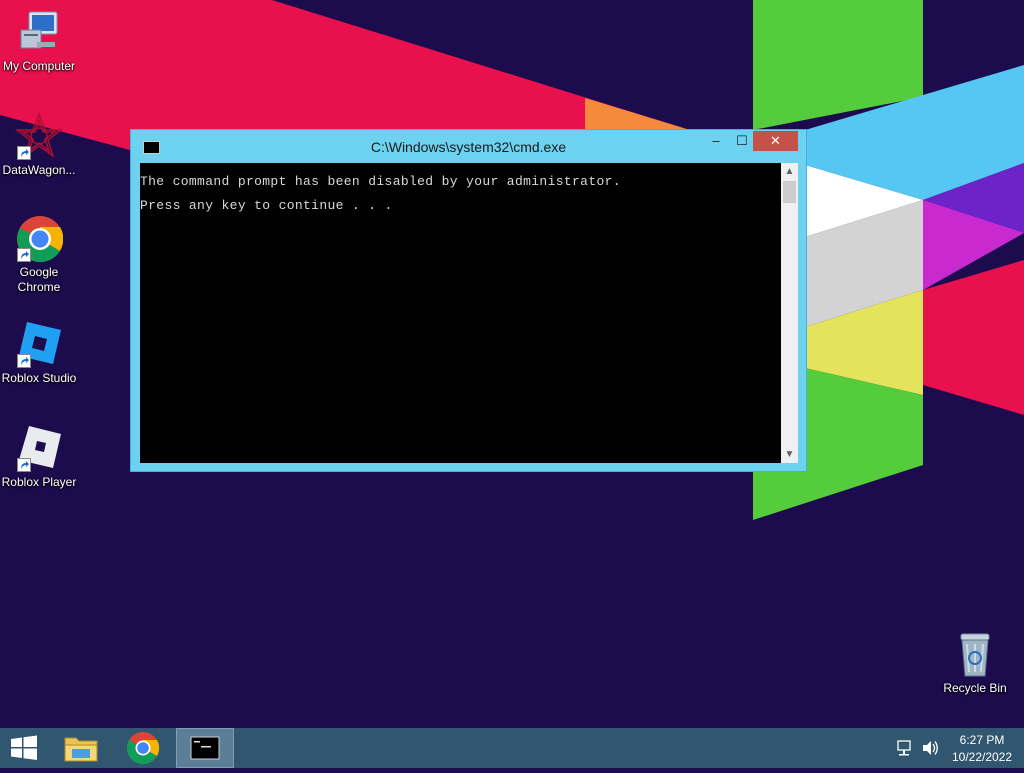 The width and height of the screenshot is (1024, 773). What do you see at coordinates (39, 66) in the screenshot?
I see `desktop-icon-label: My Computer` at bounding box center [39, 66].